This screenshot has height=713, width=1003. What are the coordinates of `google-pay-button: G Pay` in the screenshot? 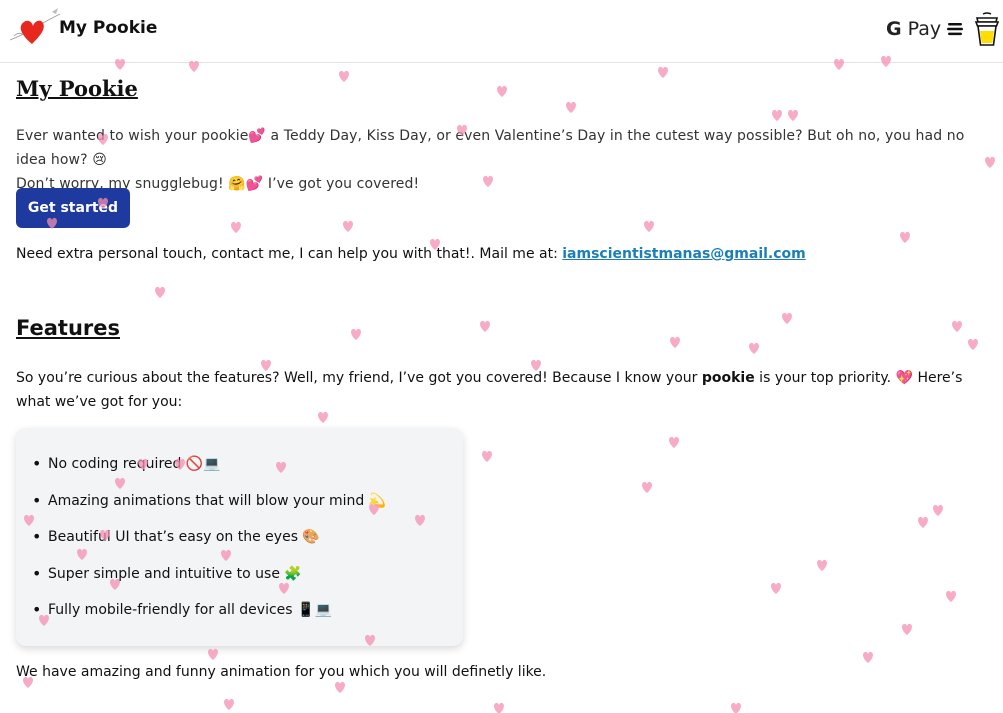 It's located at (913, 29).